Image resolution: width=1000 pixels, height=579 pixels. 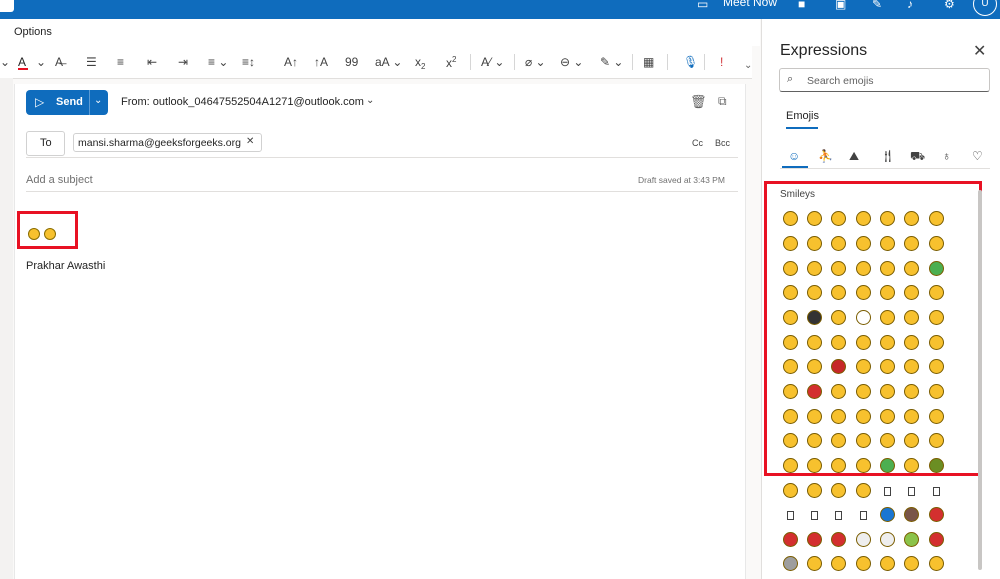 What do you see at coordinates (750, 4) in the screenshot?
I see `meet-now-button: Meet Now` at bounding box center [750, 4].